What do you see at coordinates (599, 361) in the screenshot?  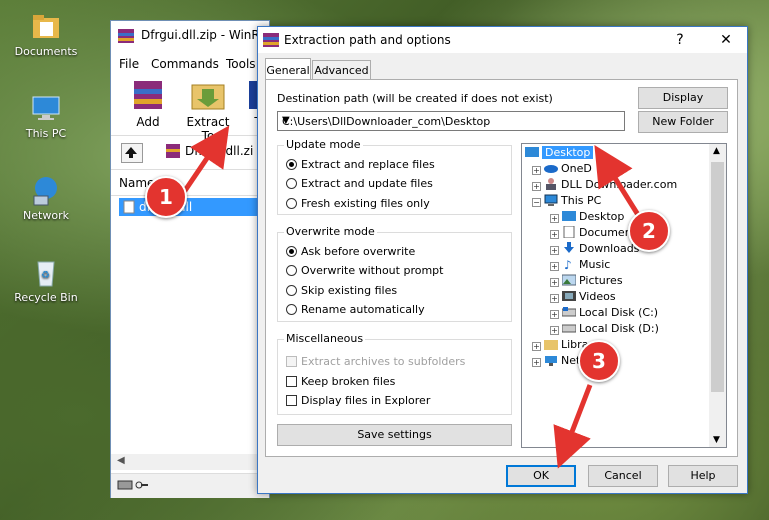 I see `step-number: 3` at bounding box center [599, 361].